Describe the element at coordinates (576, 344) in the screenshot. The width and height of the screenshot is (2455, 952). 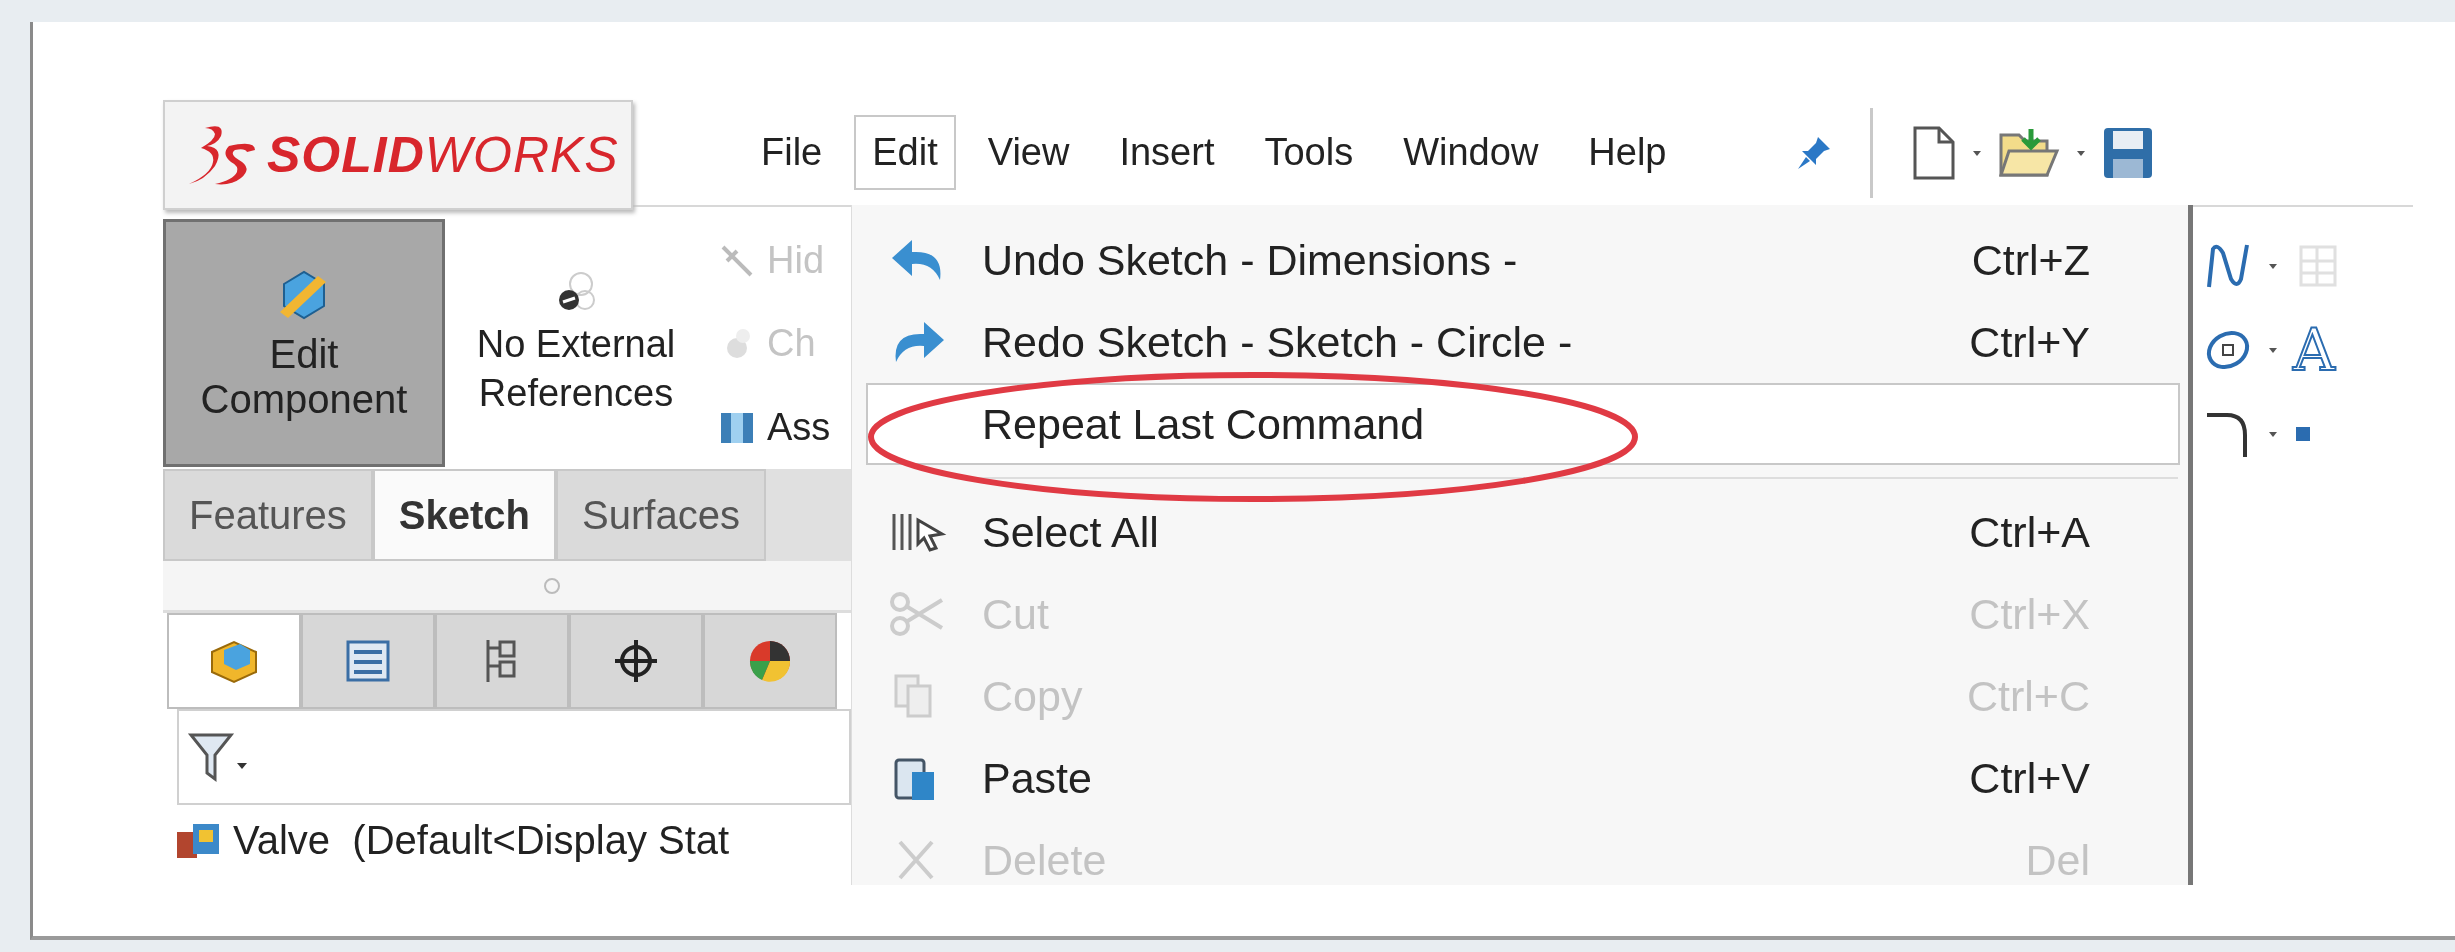
I see `no-external-references-button: No External References` at that location.